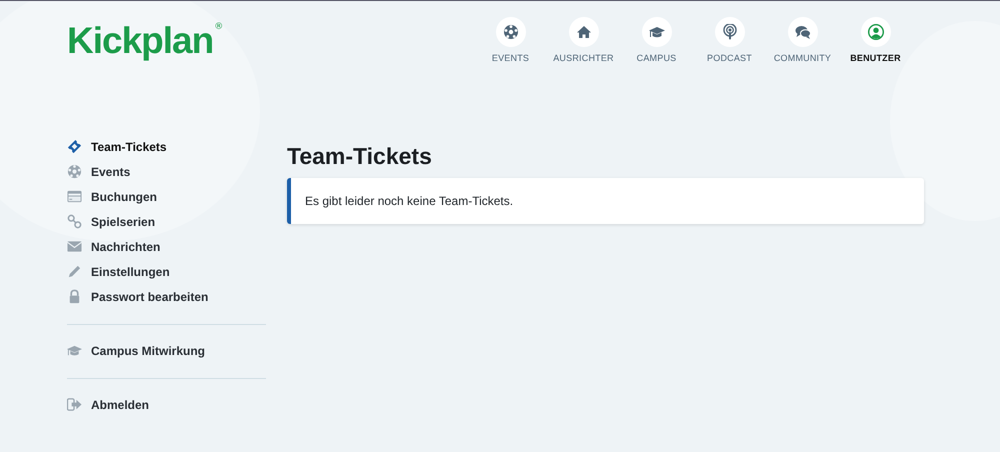 This screenshot has height=452, width=1000. Describe the element at coordinates (74, 271) in the screenshot. I see `pencil-icon` at that location.